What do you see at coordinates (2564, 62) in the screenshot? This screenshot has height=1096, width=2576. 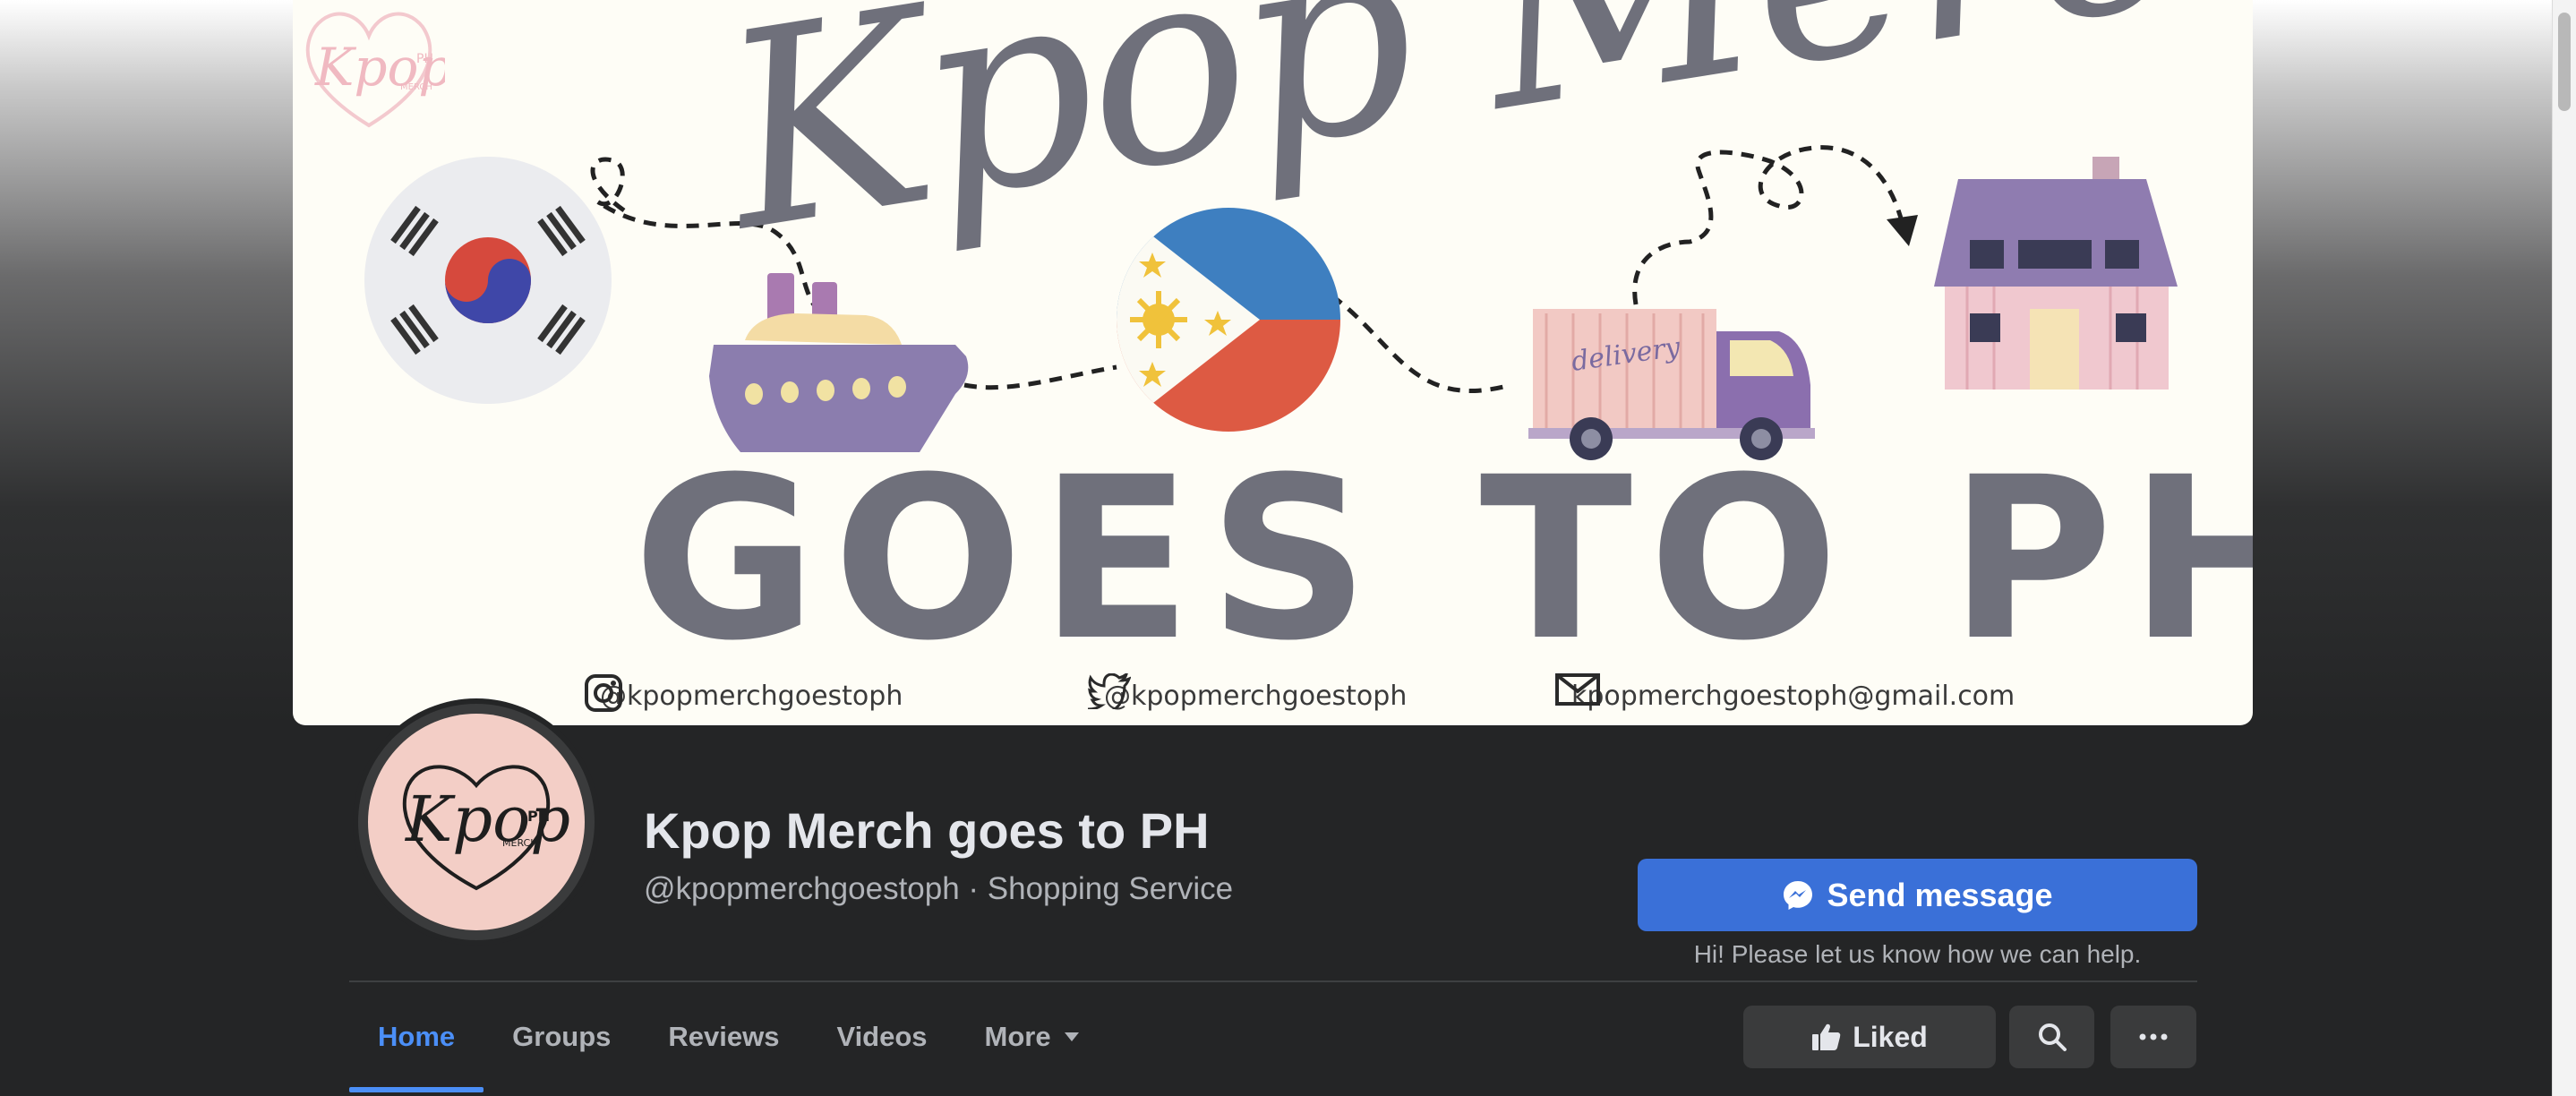 I see `scrollbar-thumb` at bounding box center [2564, 62].